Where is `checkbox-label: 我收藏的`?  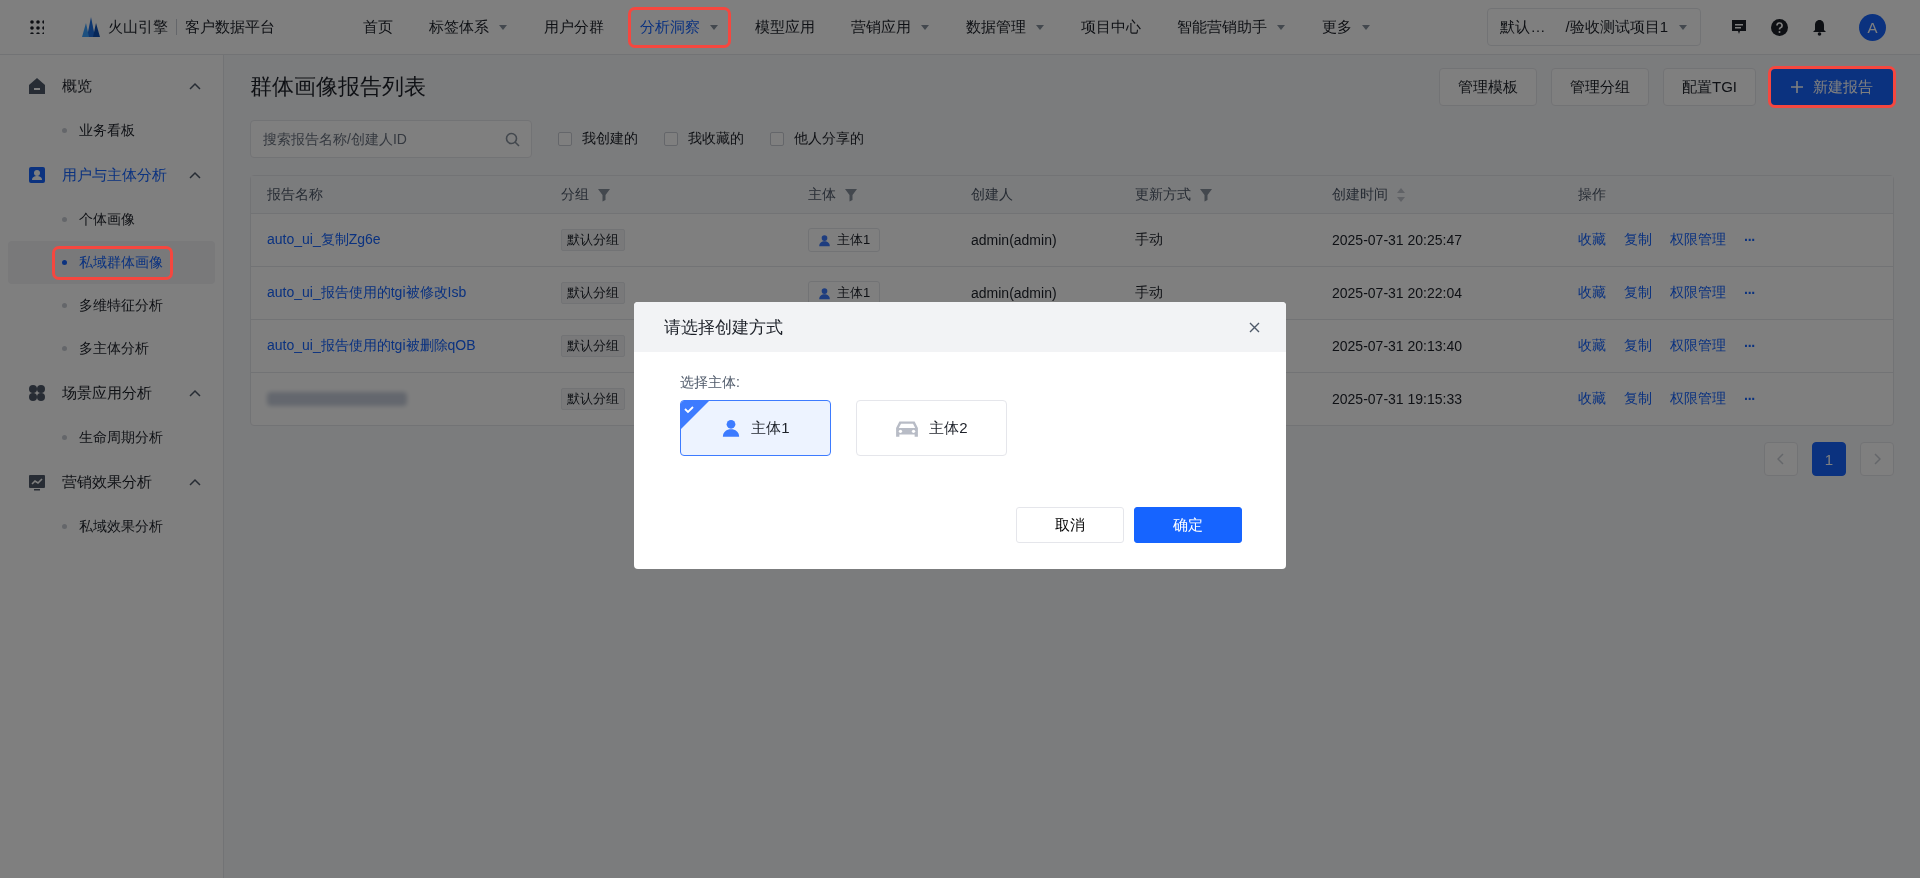 checkbox-label: 我收藏的 is located at coordinates (716, 139).